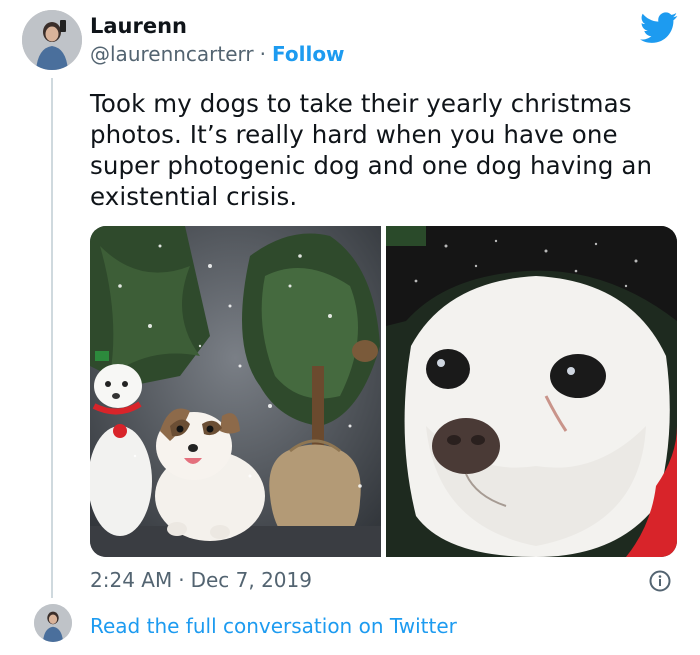  What do you see at coordinates (52, 40) in the screenshot?
I see `avatar` at bounding box center [52, 40].